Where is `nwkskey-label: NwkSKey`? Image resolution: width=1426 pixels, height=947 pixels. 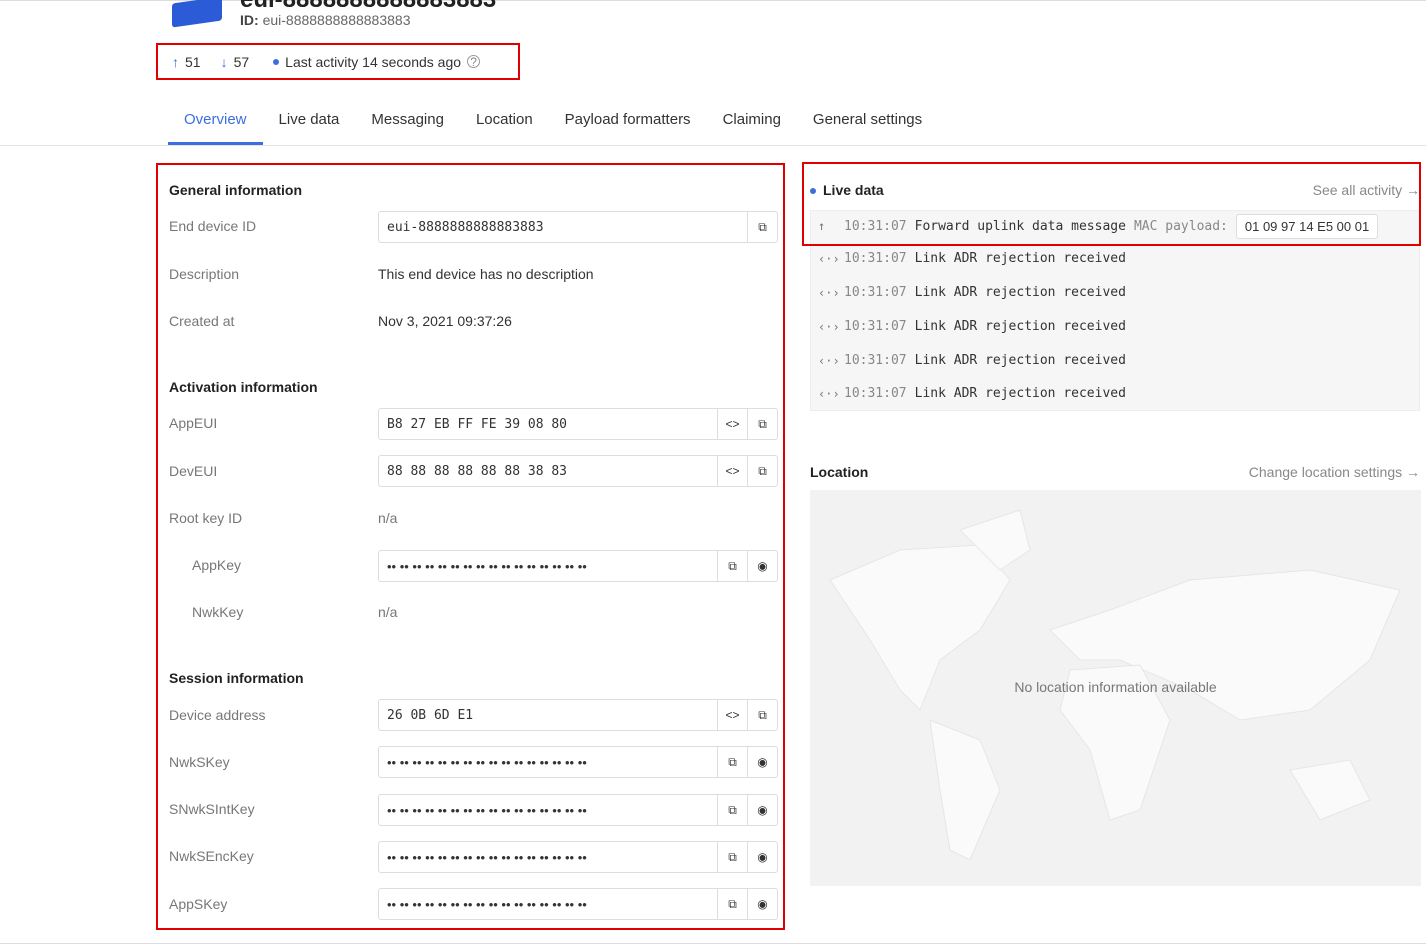
nwkskey-label: NwkSKey is located at coordinates (199, 762).